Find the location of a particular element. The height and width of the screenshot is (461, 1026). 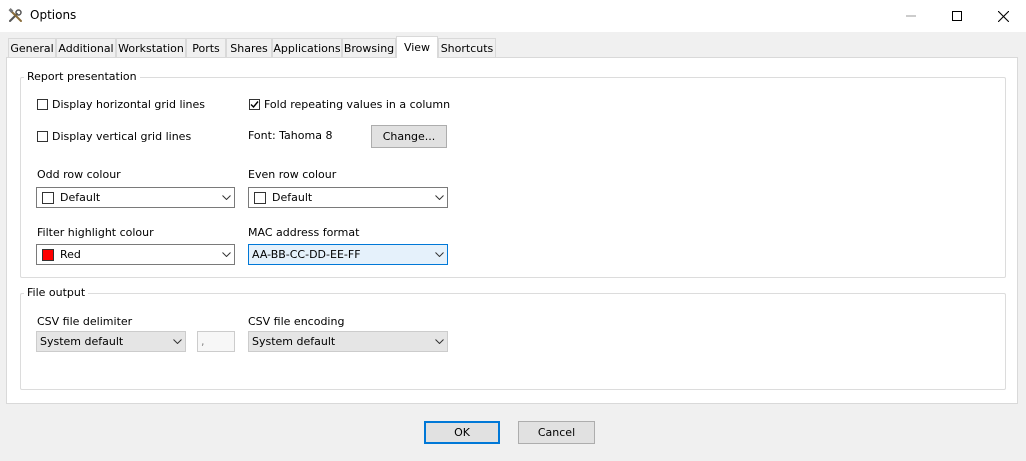

odd-row-colour-value: Default is located at coordinates (80, 197).